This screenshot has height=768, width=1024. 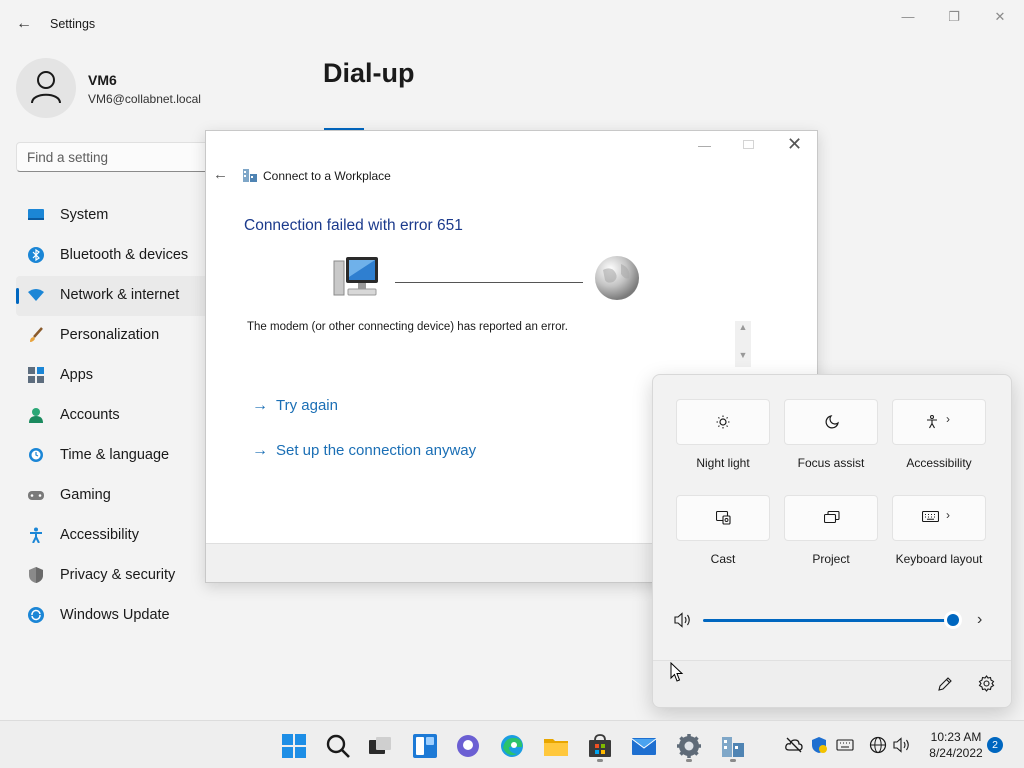 I want to click on sidebar-item-personalization: Personalization, so click(x=116, y=336).